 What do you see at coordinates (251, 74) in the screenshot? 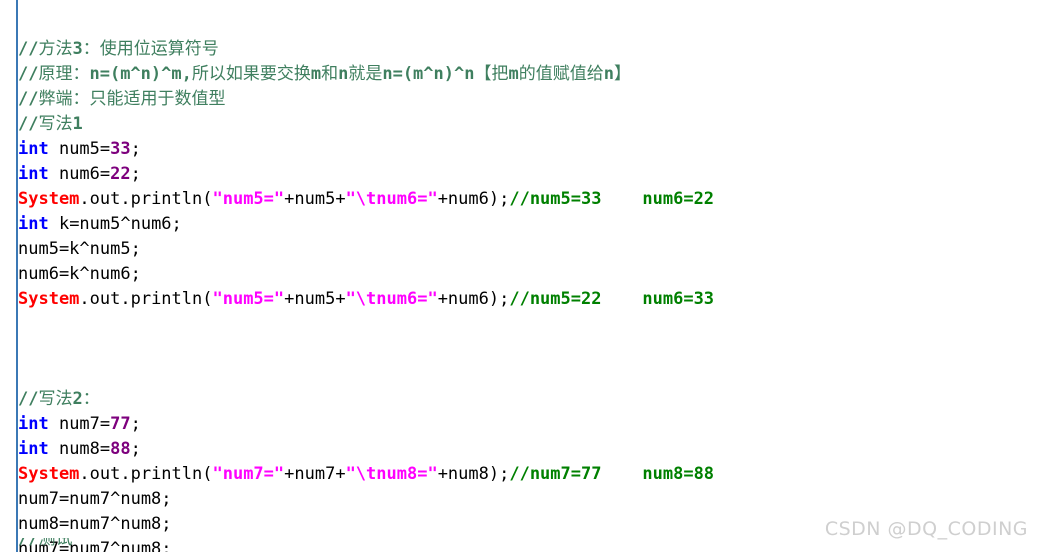
I see `code-token-cmt-cn: 所以如果要交换` at bounding box center [251, 74].